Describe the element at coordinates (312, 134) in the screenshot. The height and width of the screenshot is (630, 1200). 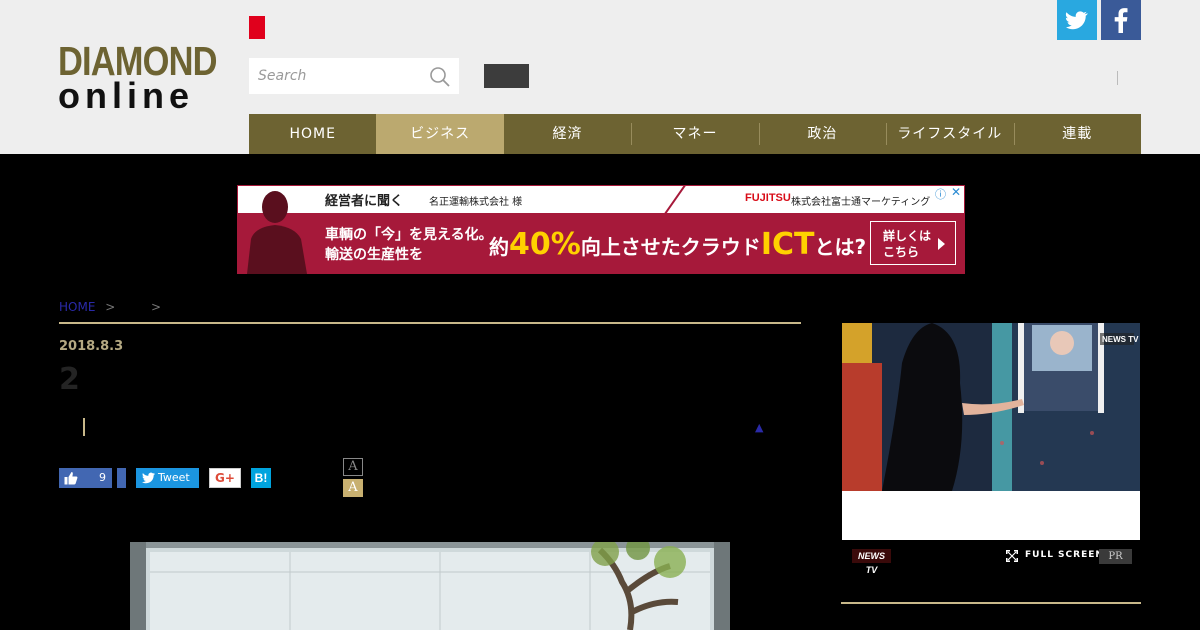
I see `nav-item-home: HOME` at that location.